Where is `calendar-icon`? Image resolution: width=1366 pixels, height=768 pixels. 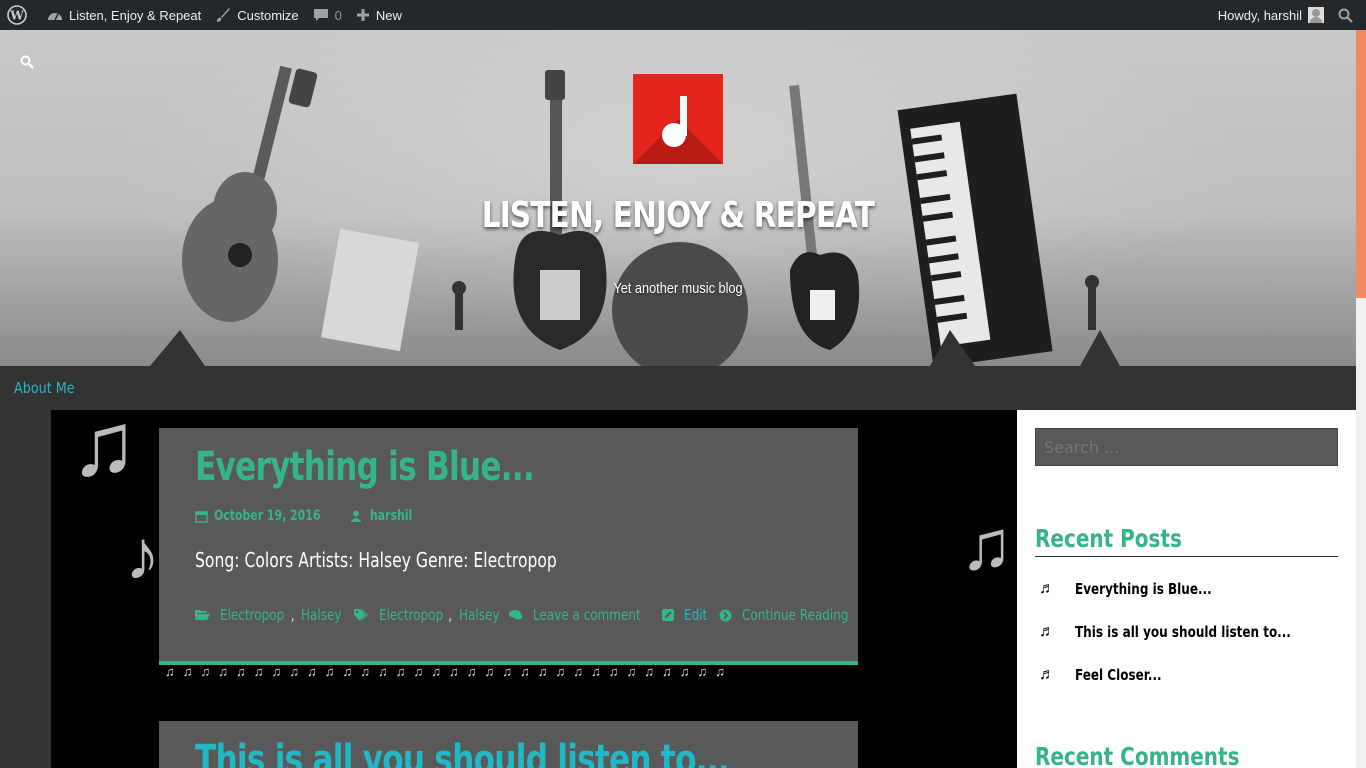 calendar-icon is located at coordinates (201, 516).